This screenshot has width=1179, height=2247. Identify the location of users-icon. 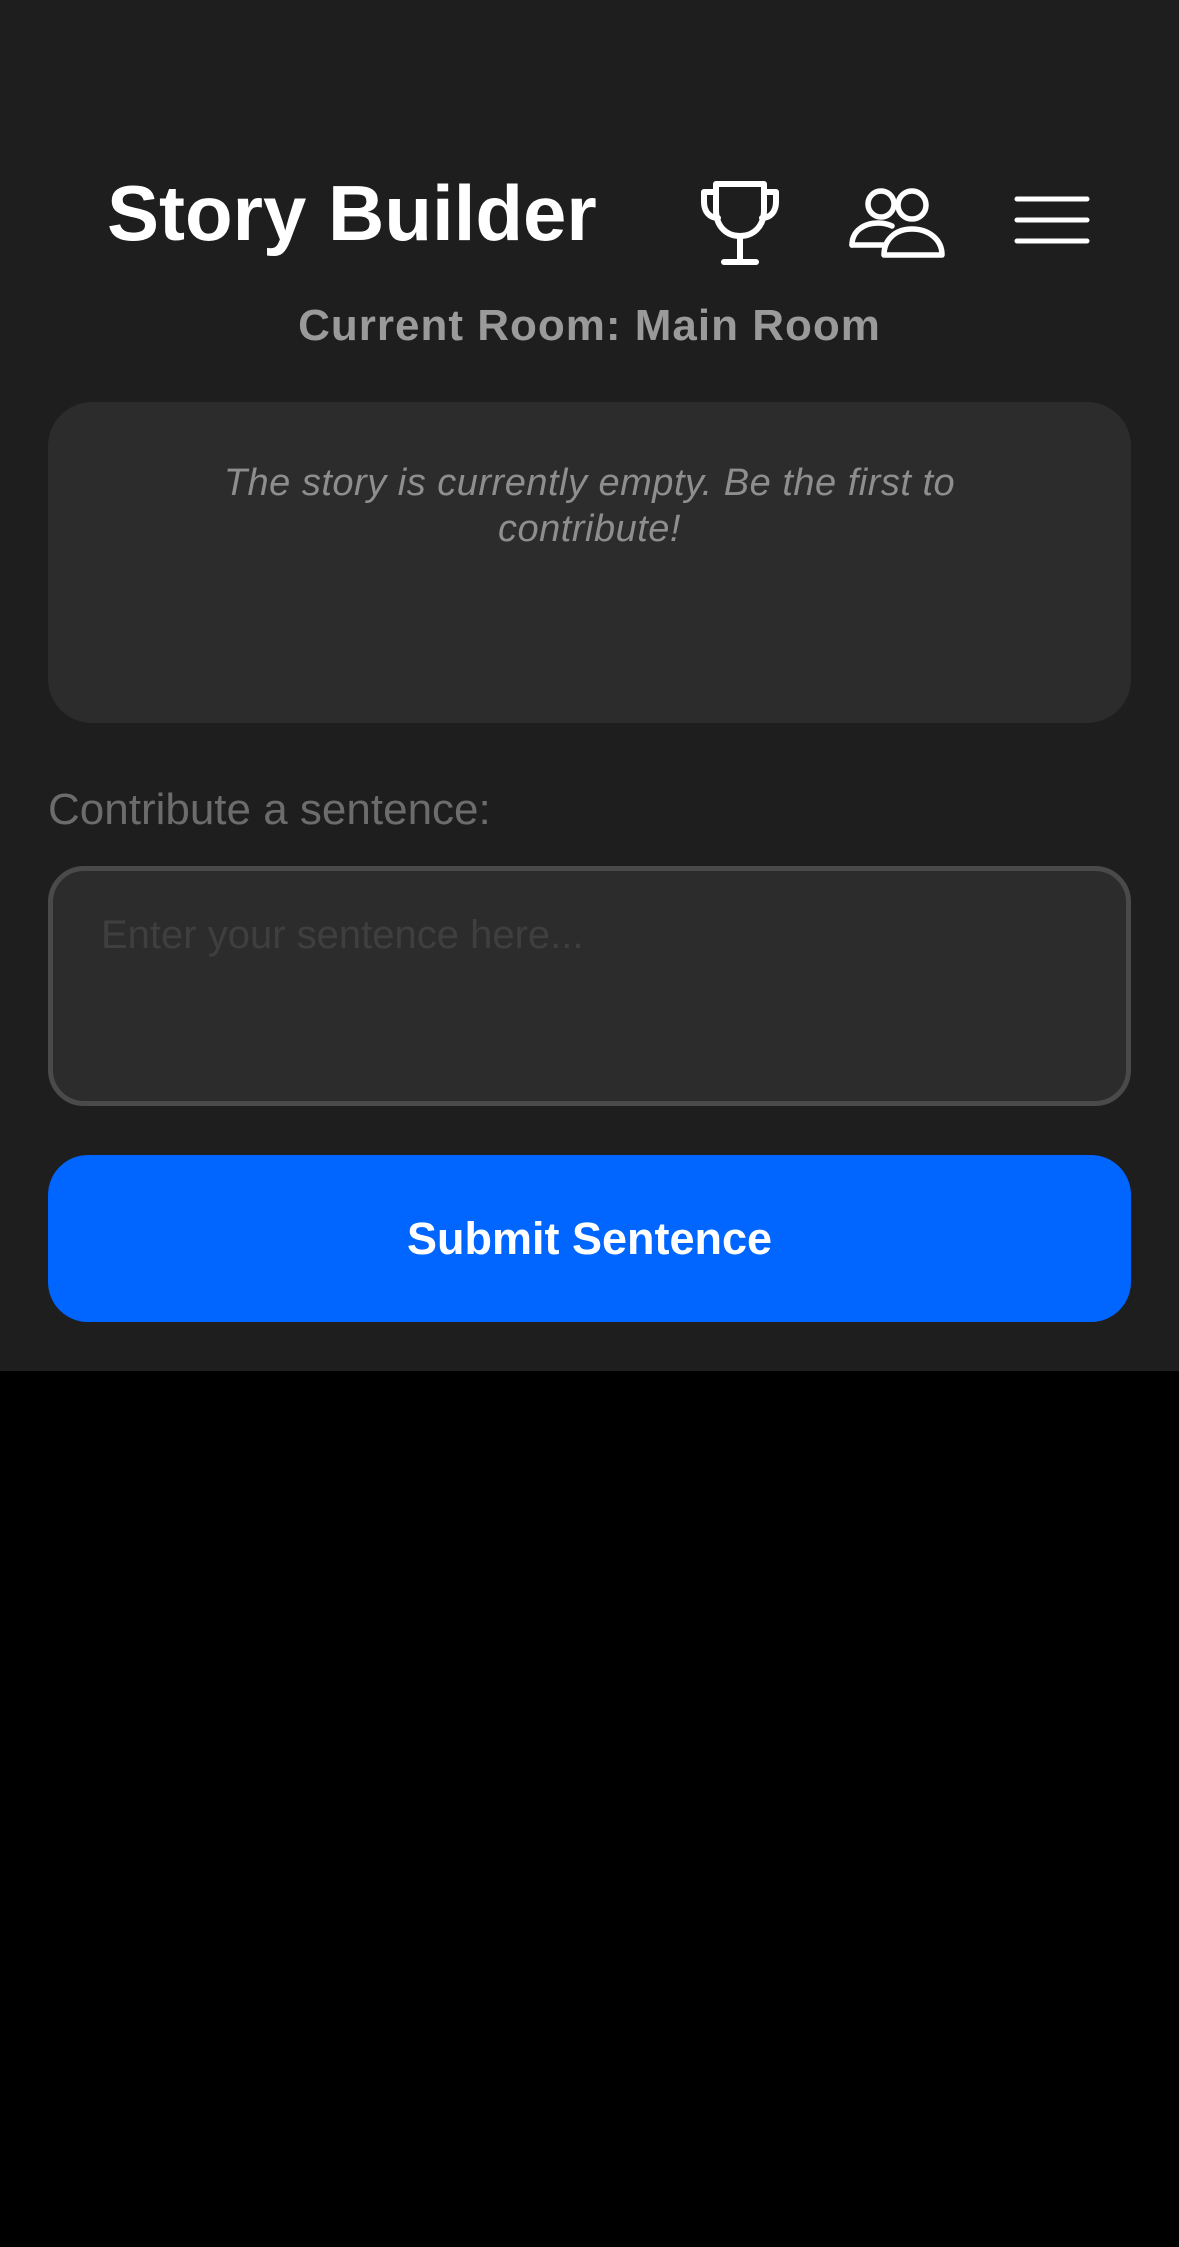
(897, 223).